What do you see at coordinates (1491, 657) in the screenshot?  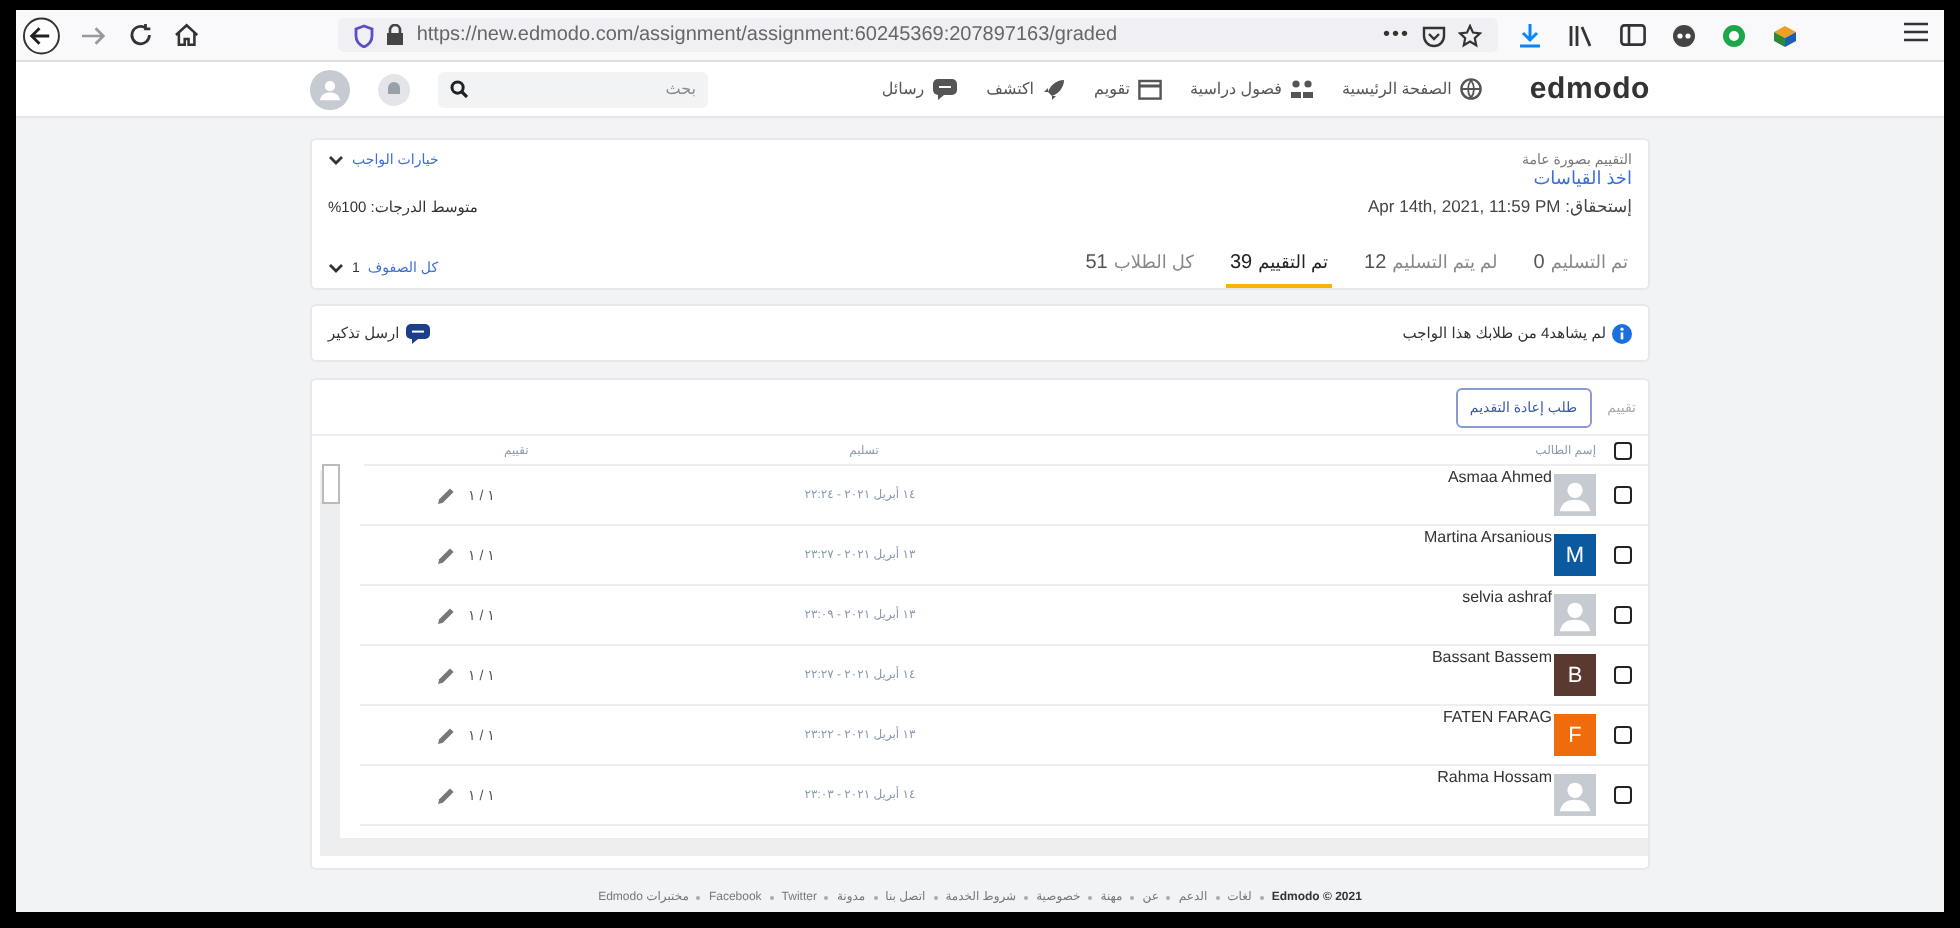 I see `student-name: Bassant Bassem` at bounding box center [1491, 657].